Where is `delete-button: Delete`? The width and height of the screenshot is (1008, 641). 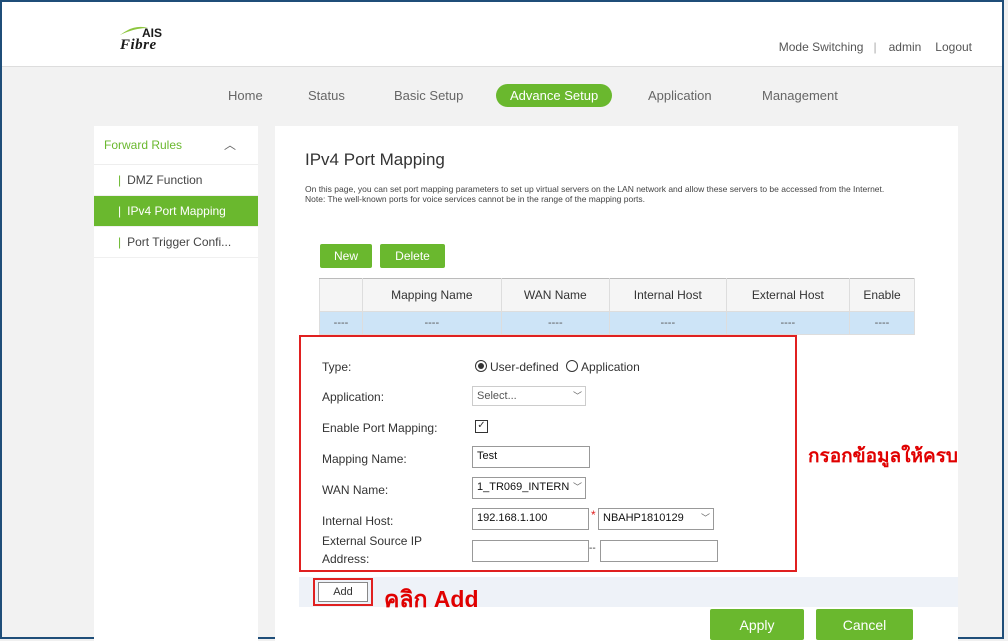 delete-button: Delete is located at coordinates (412, 256).